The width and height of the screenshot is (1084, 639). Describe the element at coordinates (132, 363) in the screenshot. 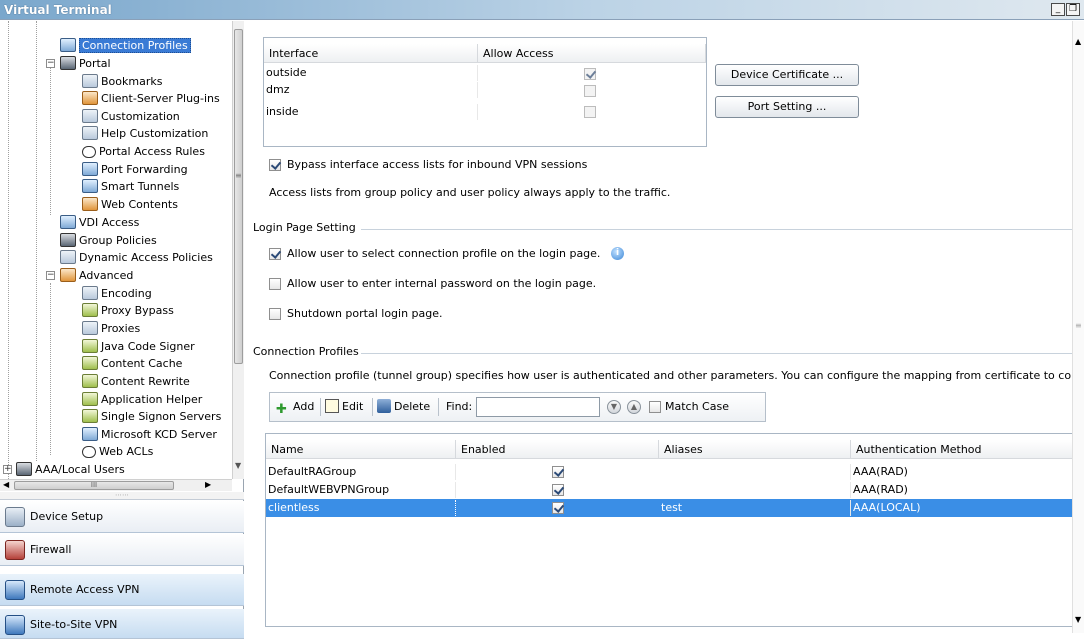

I see `nav-item-content-cache: Content Cache` at that location.